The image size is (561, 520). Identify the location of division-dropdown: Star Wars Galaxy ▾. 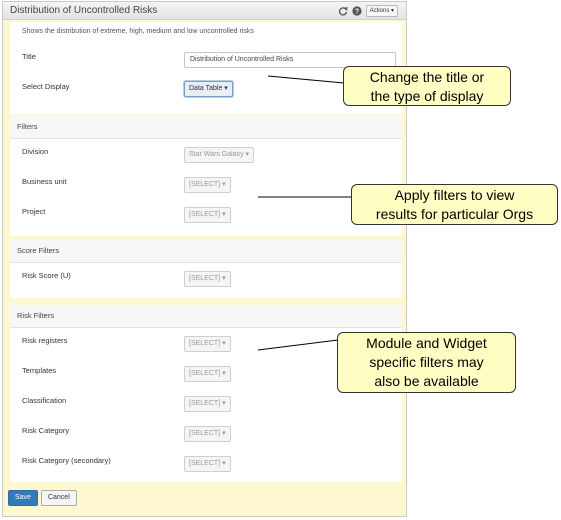
(219, 155).